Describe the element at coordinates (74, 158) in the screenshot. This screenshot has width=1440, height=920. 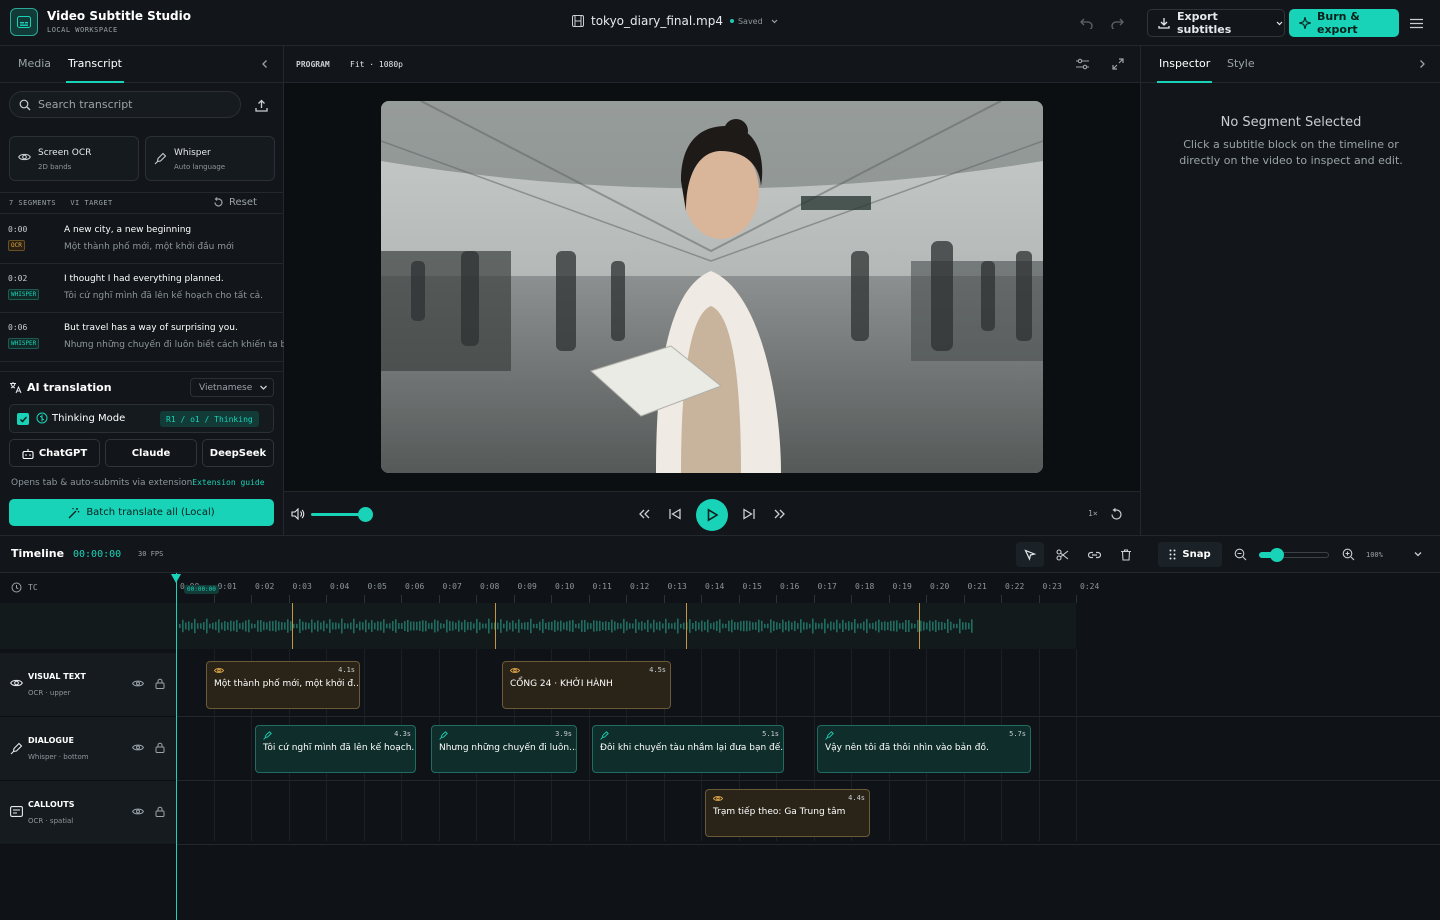
I see `source-screen-ocr: Screen OCR 2D bands` at that location.